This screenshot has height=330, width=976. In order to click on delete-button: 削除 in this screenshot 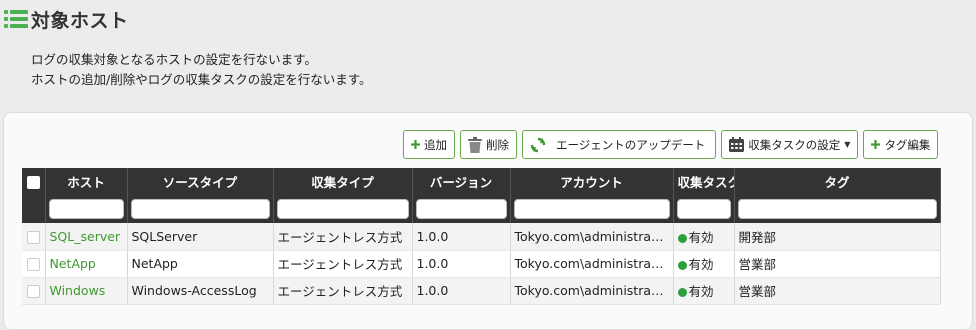, I will do `click(488, 144)`.